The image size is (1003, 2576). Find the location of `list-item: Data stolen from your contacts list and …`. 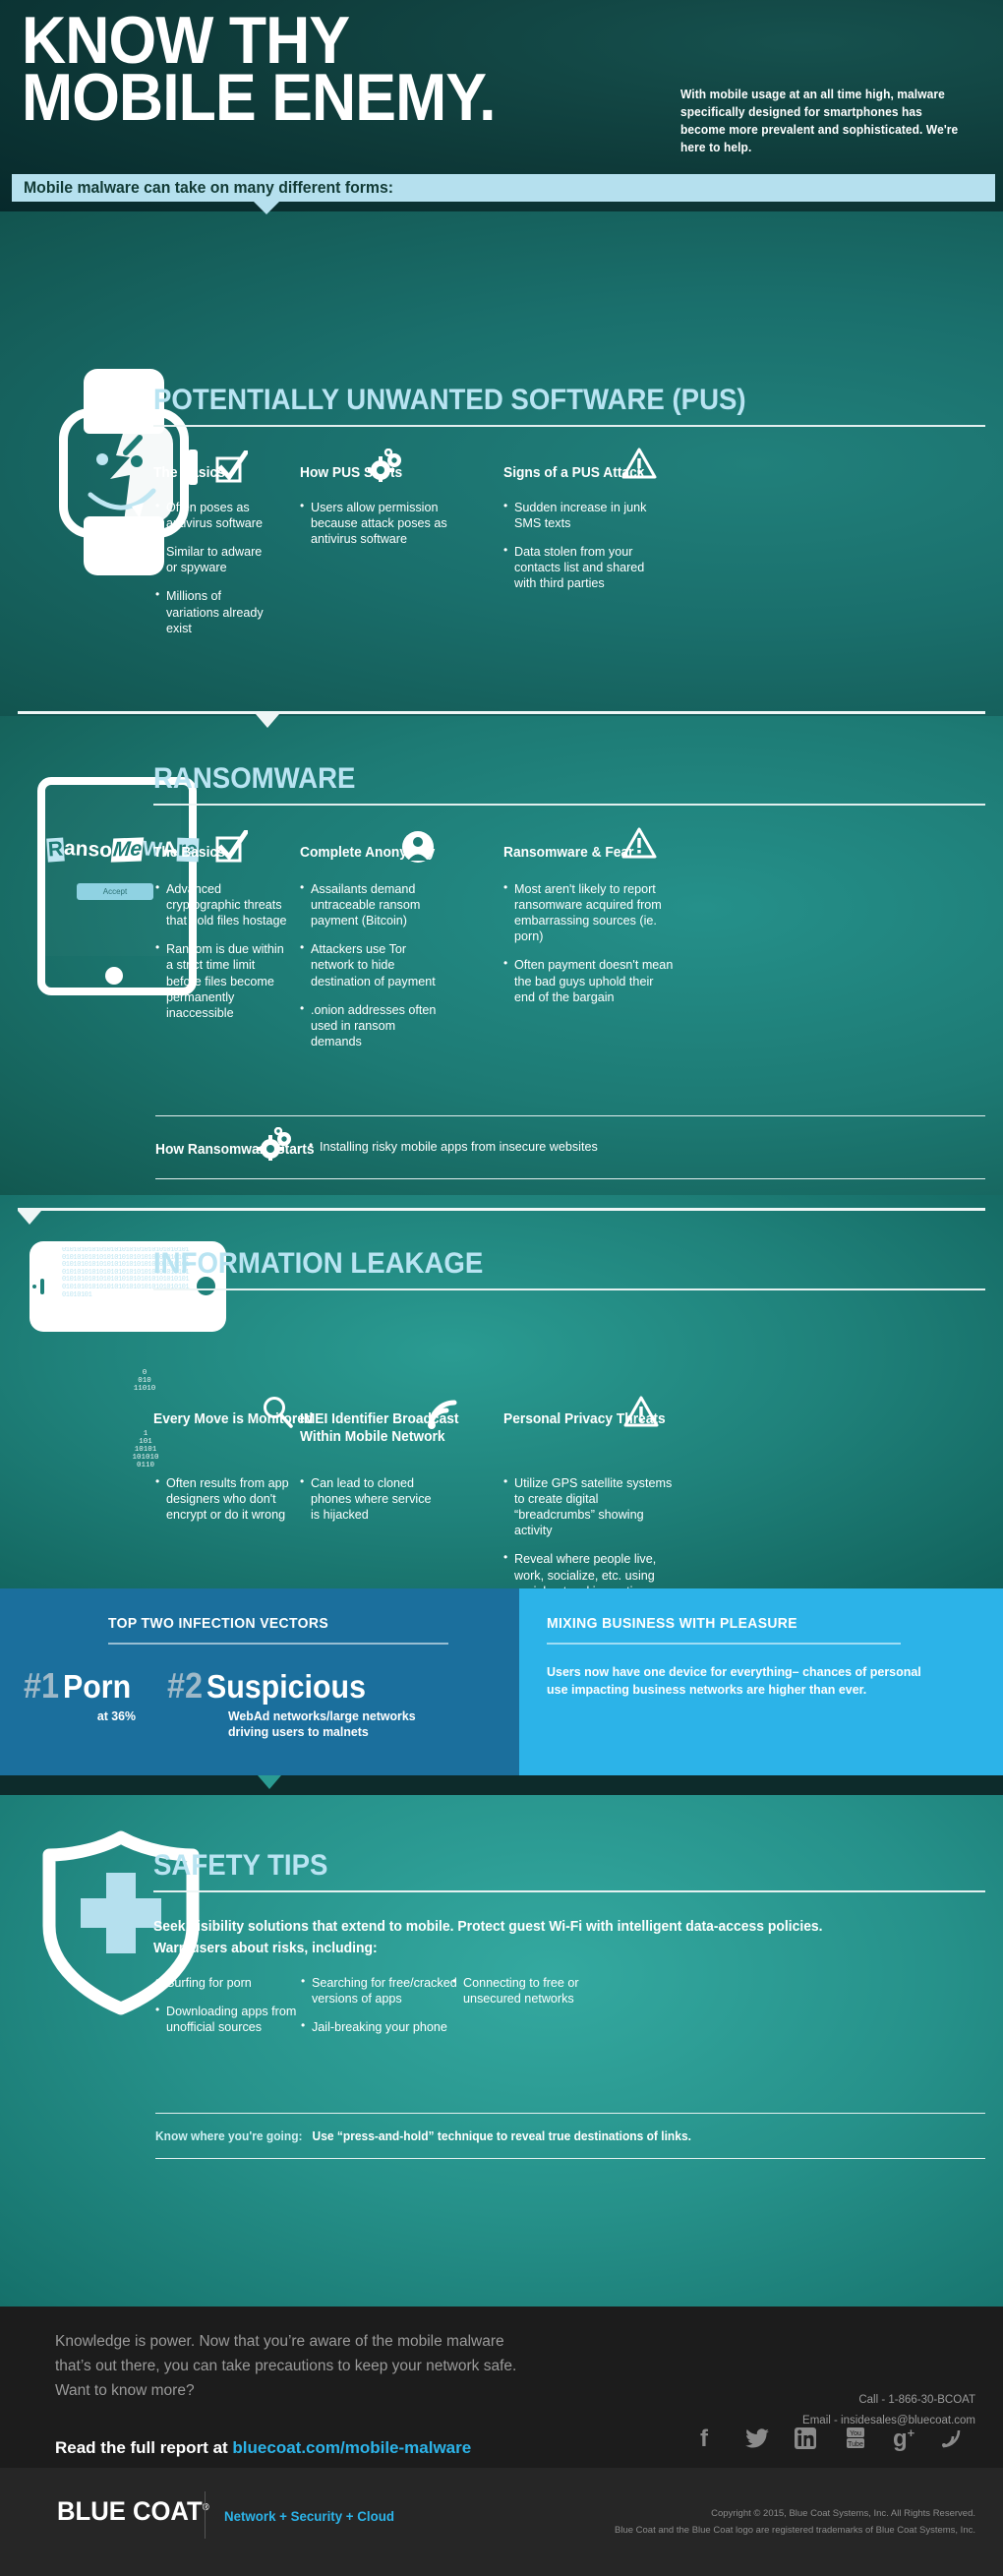

list-item: Data stolen from your contacts list and … is located at coordinates (582, 567).